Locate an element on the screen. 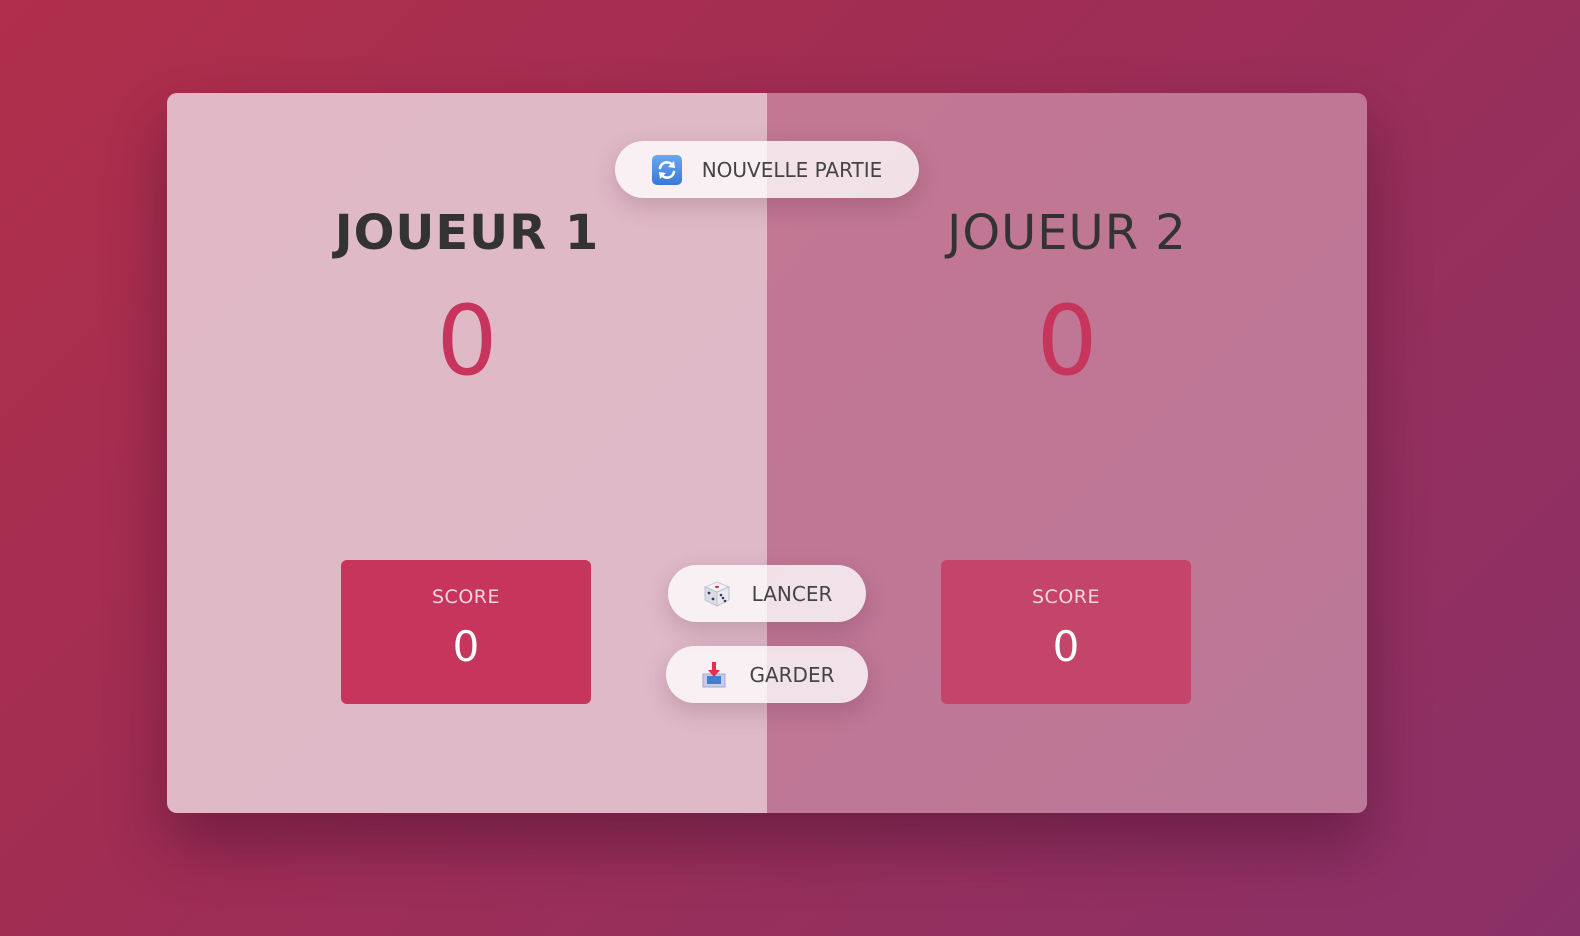 The width and height of the screenshot is (1580, 936). dice-icon is located at coordinates (717, 594).